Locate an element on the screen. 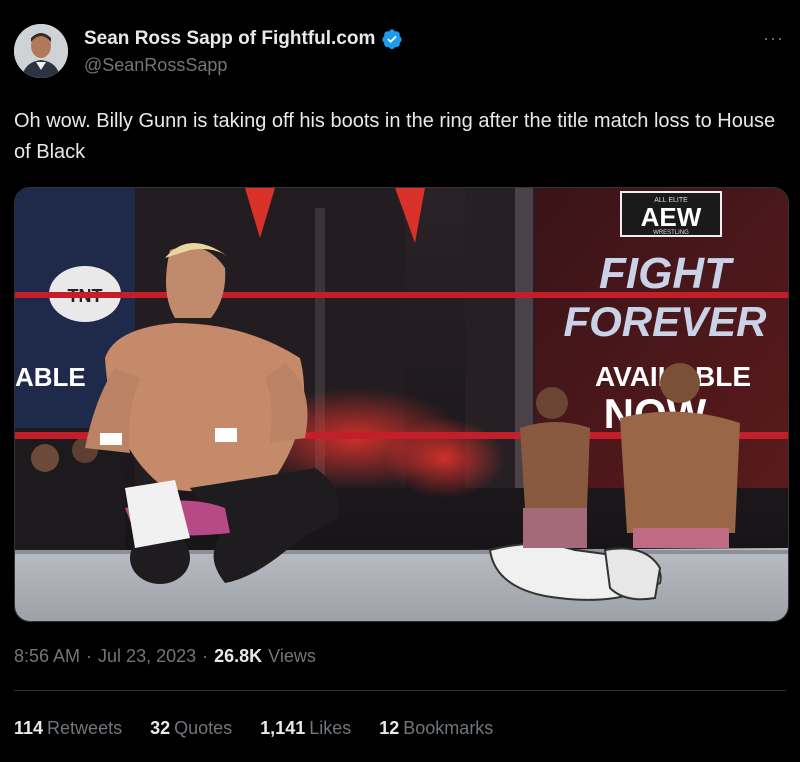 This screenshot has height=762, width=800. aew-logo: ALL ELITE AEW WRESTLING is located at coordinates (671, 214).